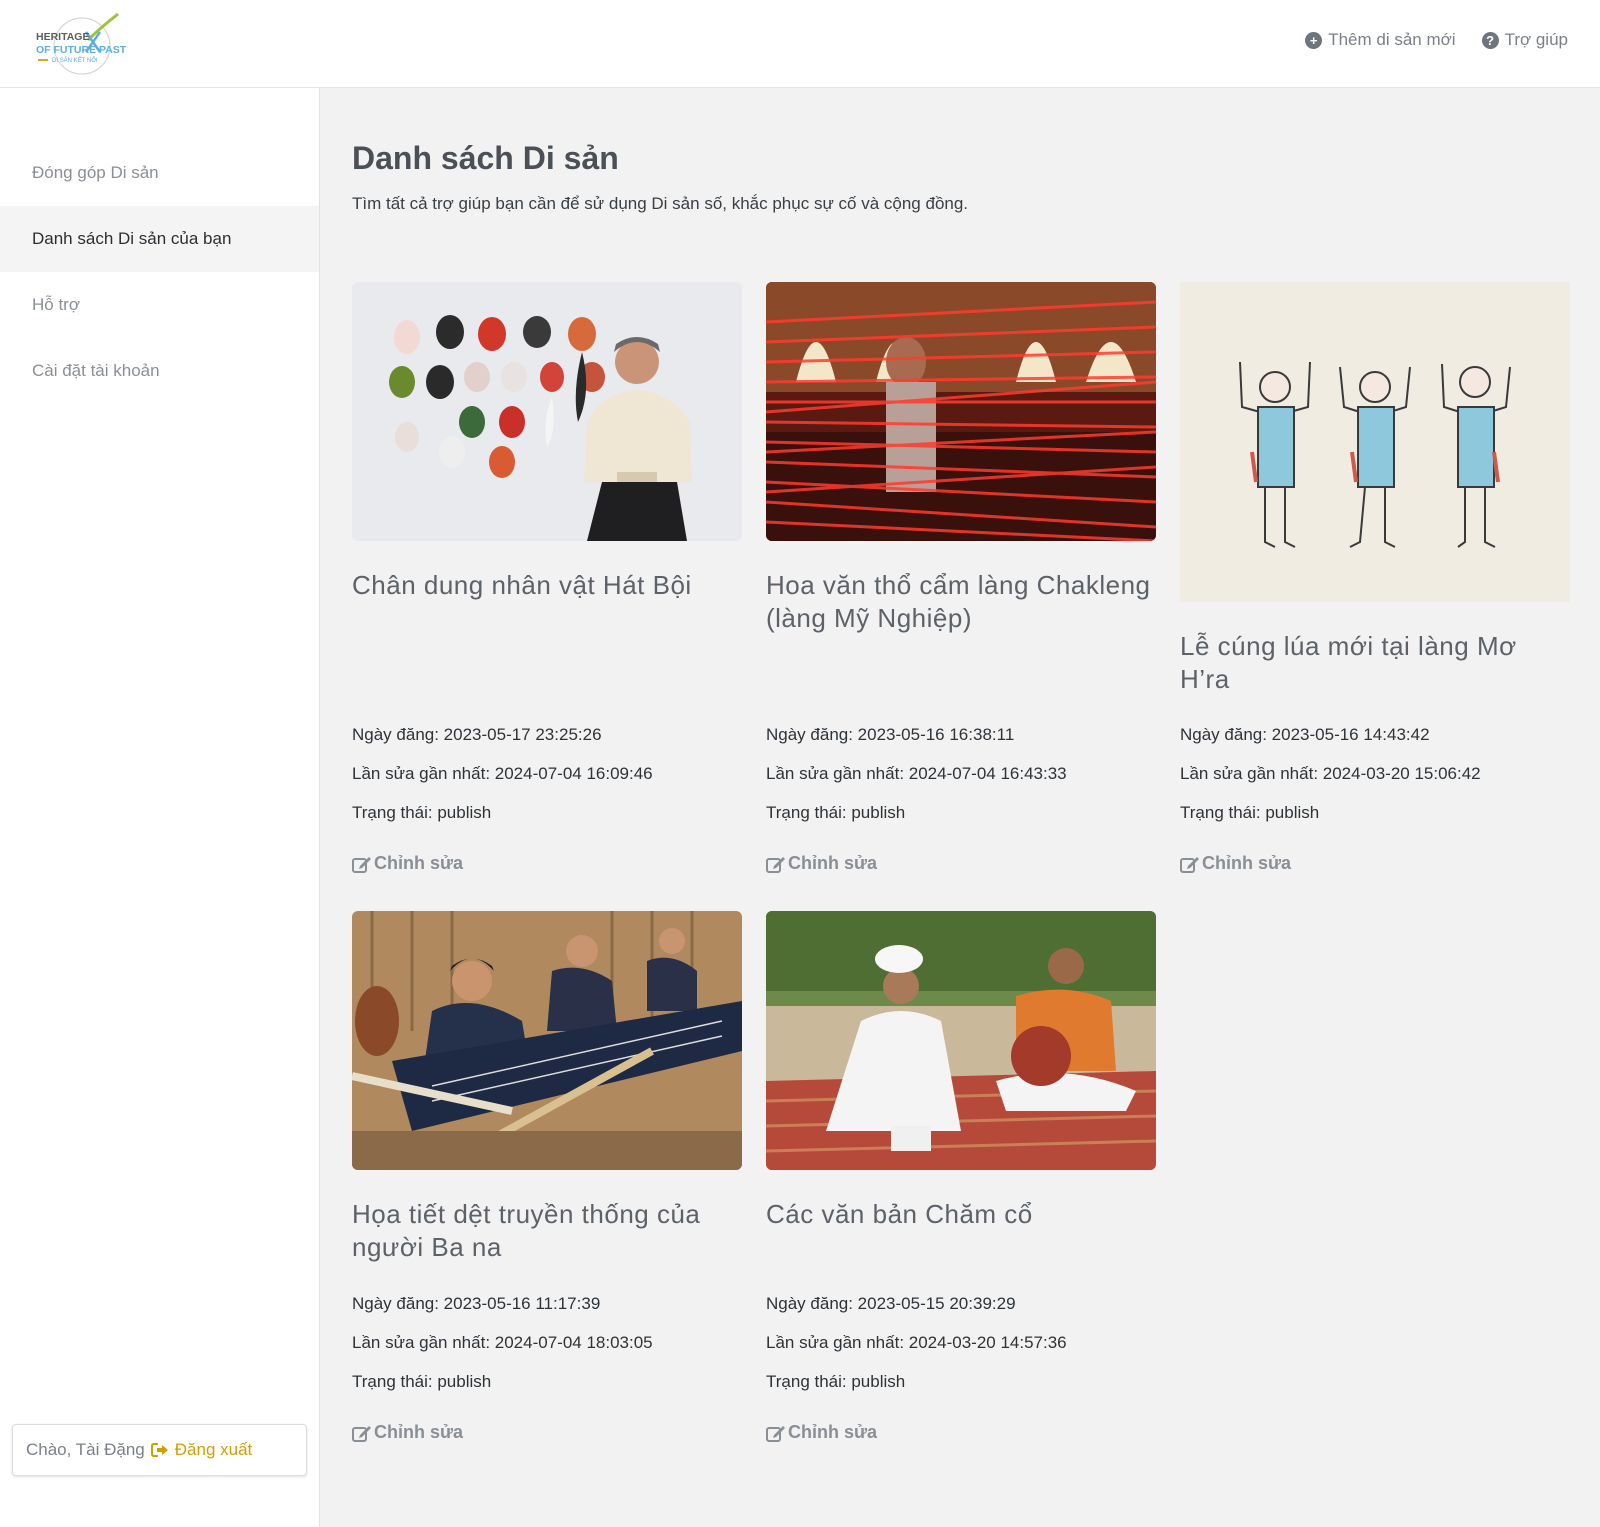  I want to click on card-posted-date: Ngày đăng: 2023-05-16 16:38:11, so click(890, 734).